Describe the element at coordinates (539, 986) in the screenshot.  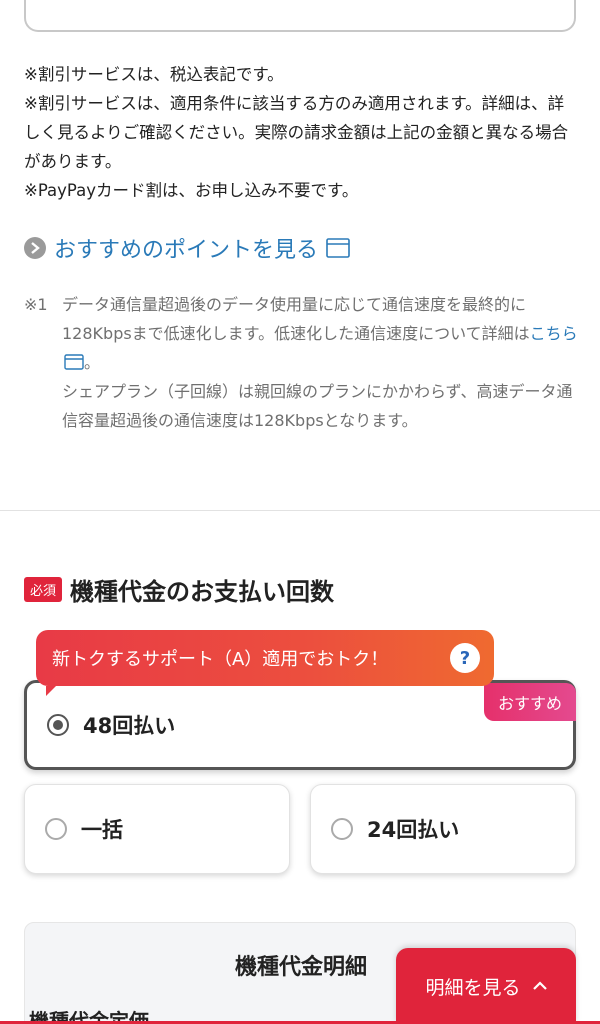
I see `chevron-up-icon` at that location.